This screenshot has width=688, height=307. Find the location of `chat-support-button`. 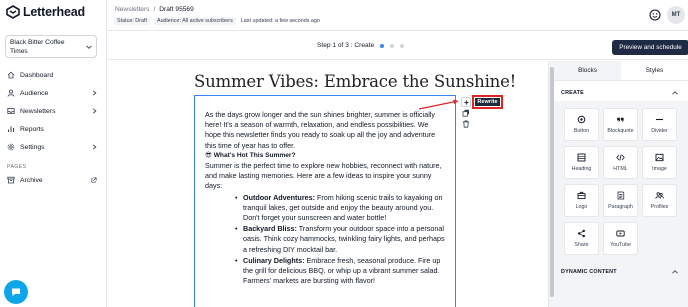

chat-support-button is located at coordinates (16, 292).